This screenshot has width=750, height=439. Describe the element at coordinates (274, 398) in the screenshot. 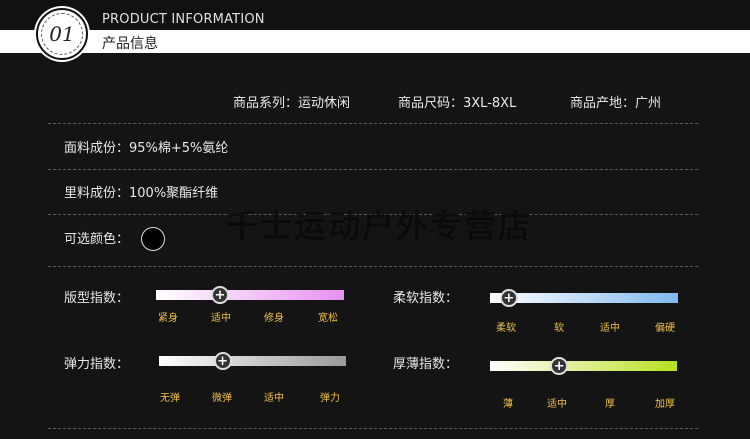

I see `elasticity-tick: 适中` at that location.